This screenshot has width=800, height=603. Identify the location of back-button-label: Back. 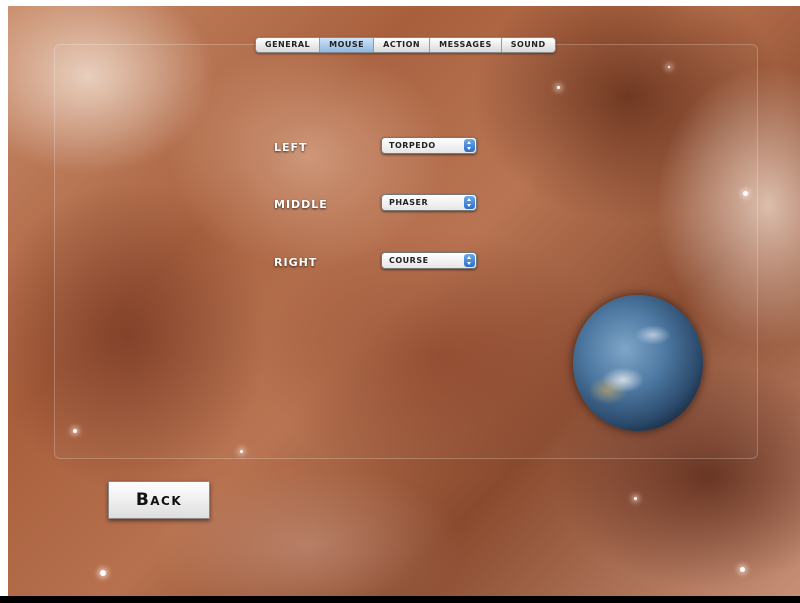
(159, 500).